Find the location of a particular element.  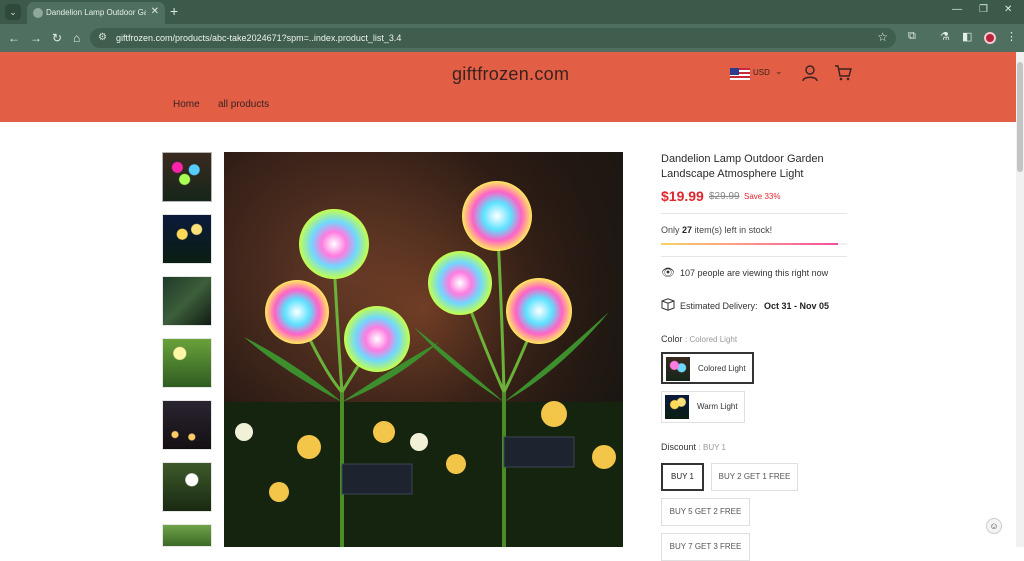

warm-light-thumb is located at coordinates (677, 407).